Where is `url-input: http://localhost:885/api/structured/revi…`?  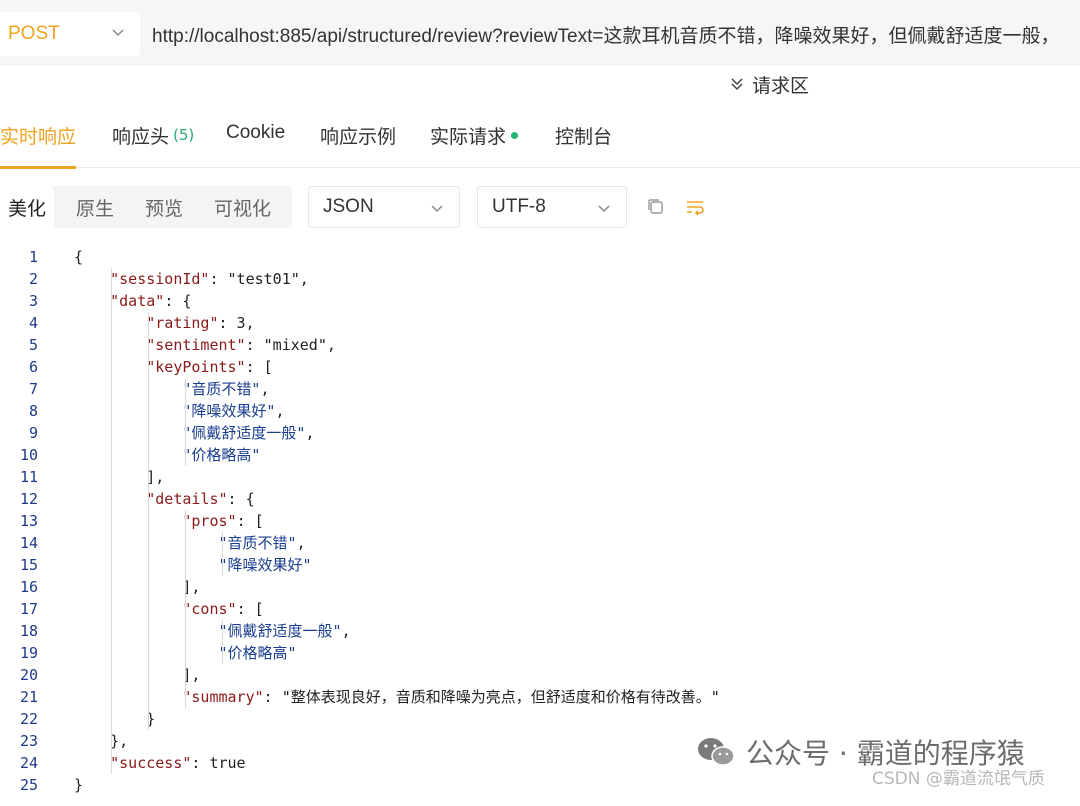
url-input: http://localhost:885/api/structured/revi… is located at coordinates (616, 34).